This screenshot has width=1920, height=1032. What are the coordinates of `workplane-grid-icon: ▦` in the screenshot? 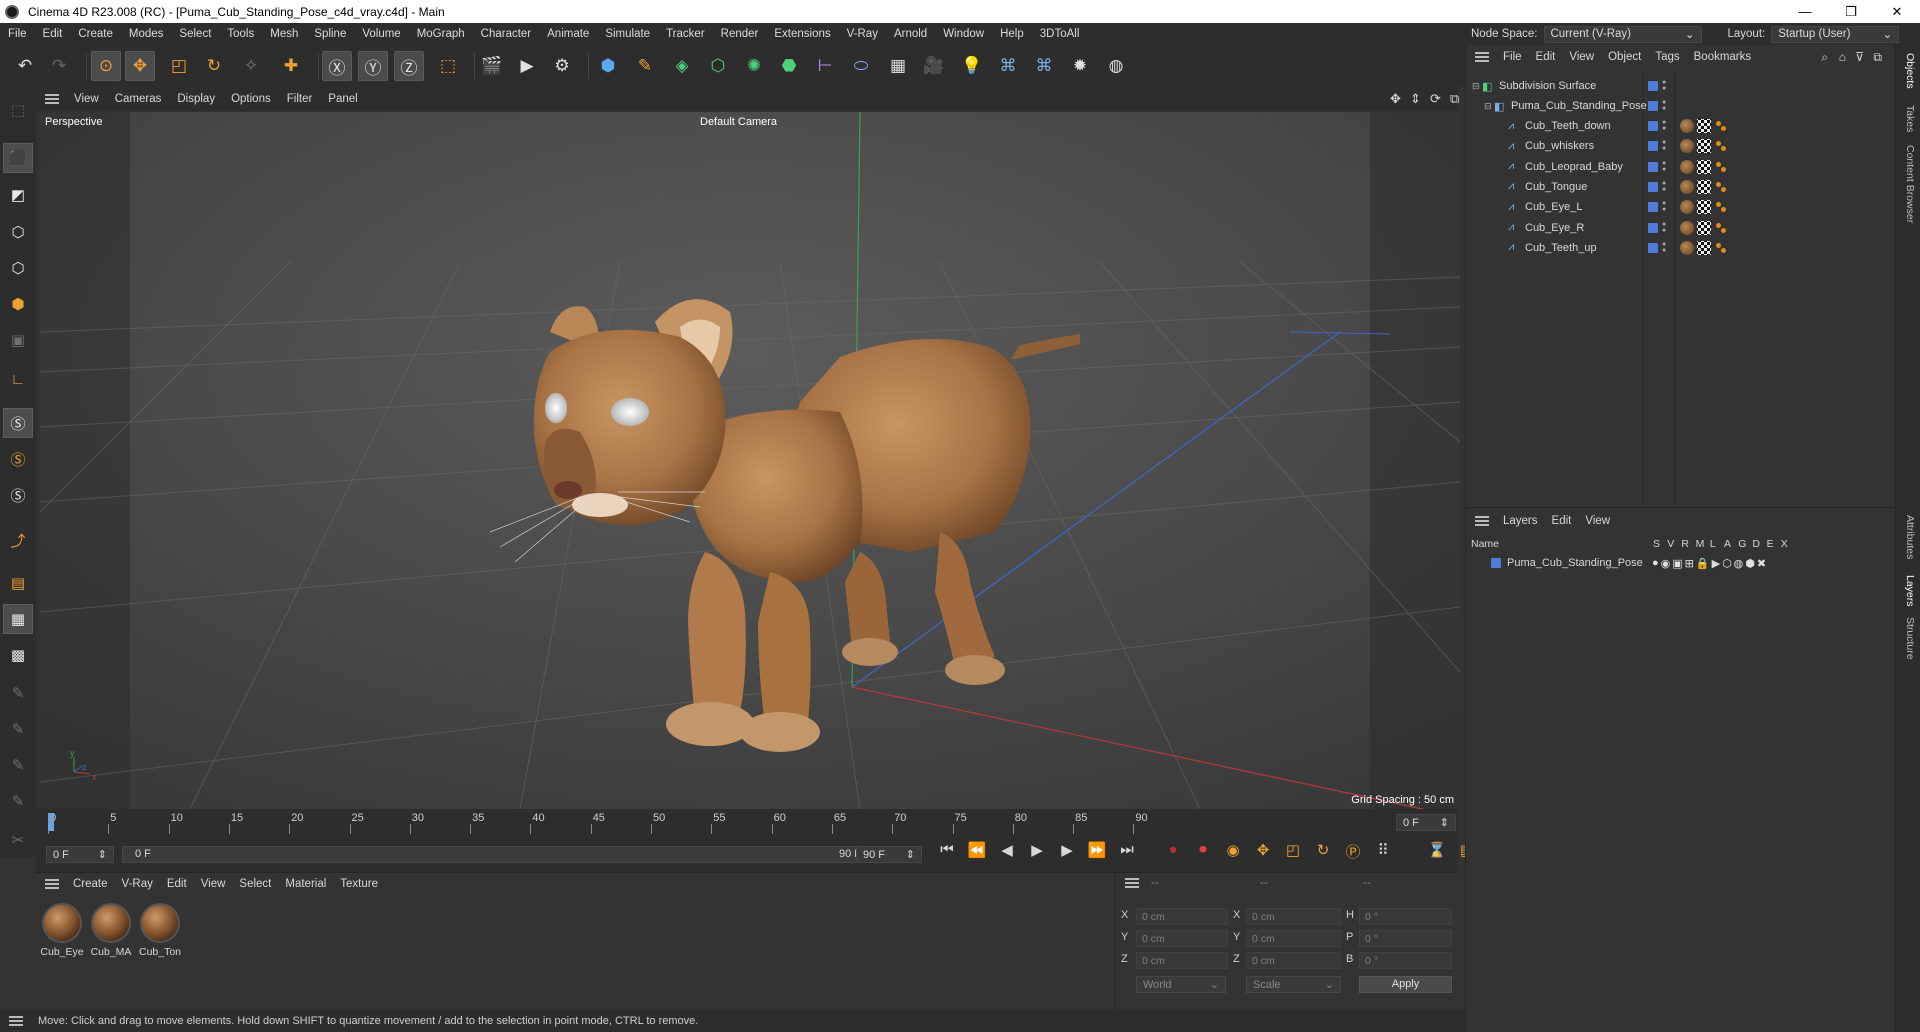 It's located at (18, 619).